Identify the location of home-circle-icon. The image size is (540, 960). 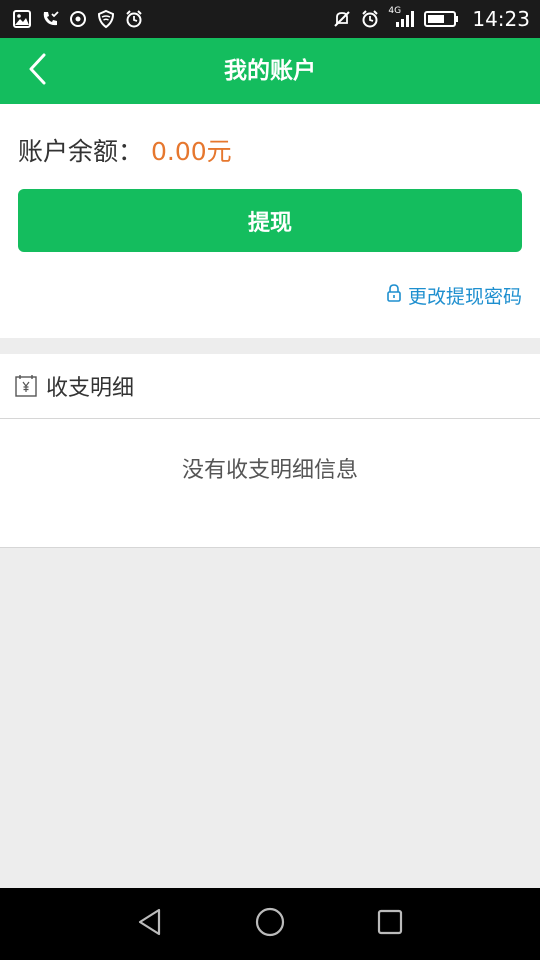
(270, 924).